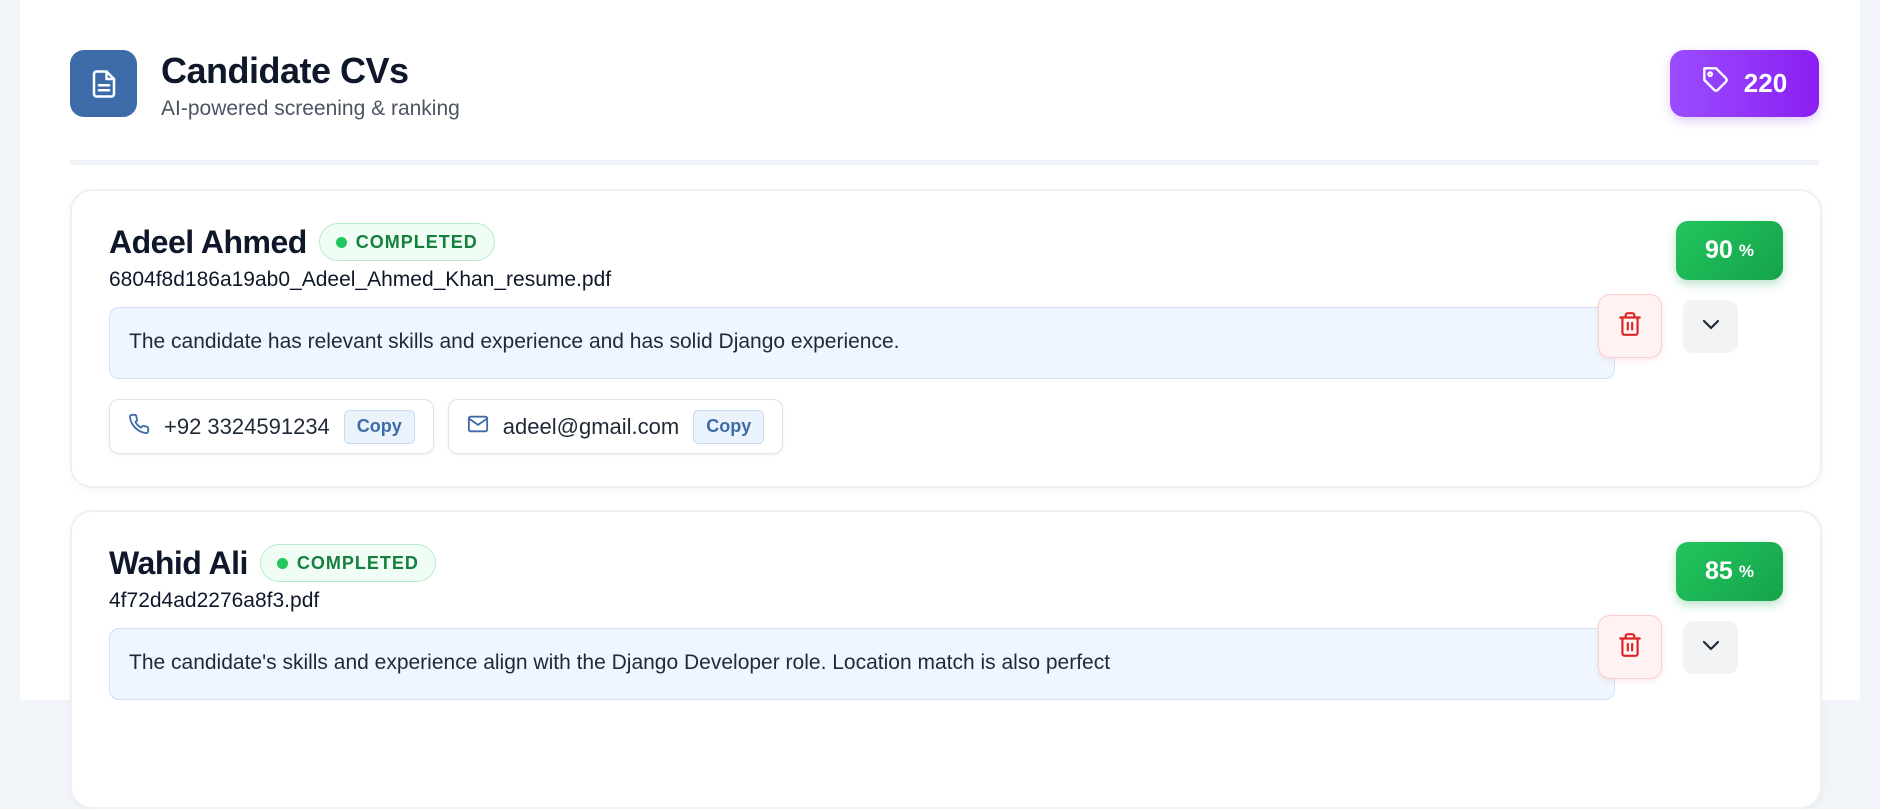 This screenshot has height=809, width=1880. Describe the element at coordinates (247, 426) in the screenshot. I see `phone-number: +92 3324591234` at that location.